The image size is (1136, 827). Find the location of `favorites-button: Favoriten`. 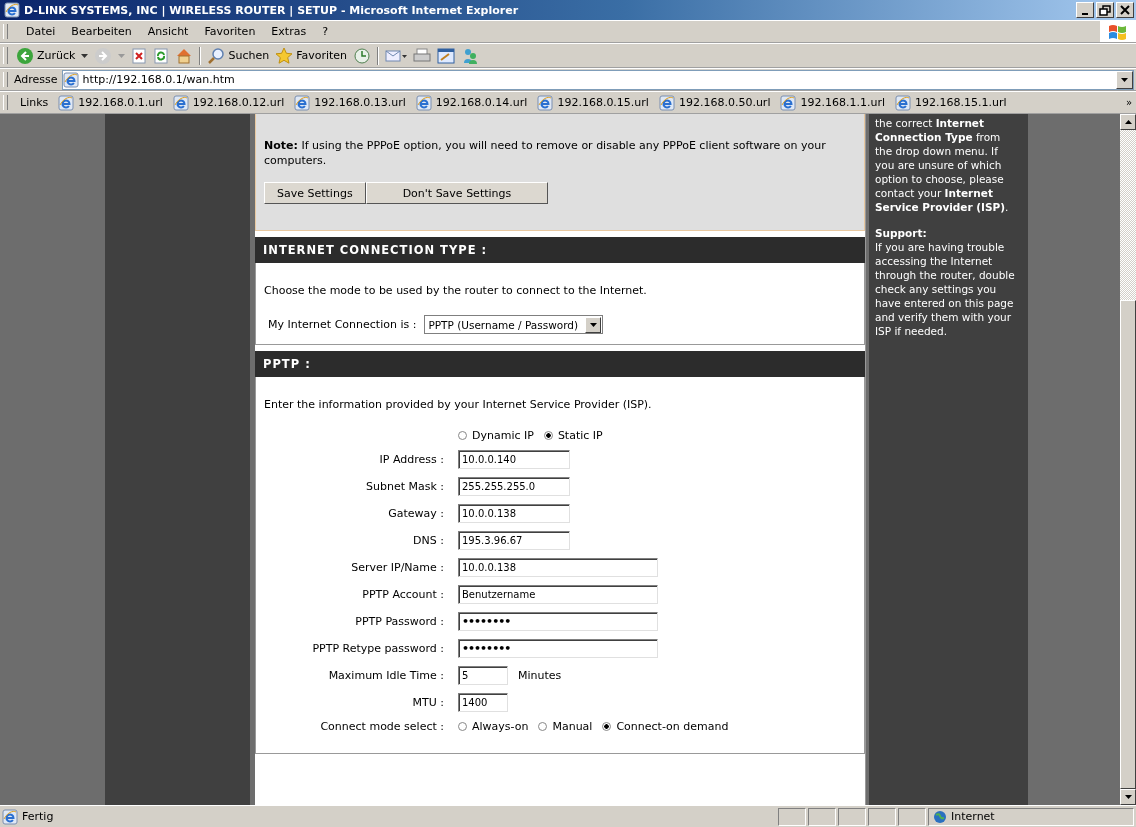

favorites-button: Favoriten is located at coordinates (311, 55).